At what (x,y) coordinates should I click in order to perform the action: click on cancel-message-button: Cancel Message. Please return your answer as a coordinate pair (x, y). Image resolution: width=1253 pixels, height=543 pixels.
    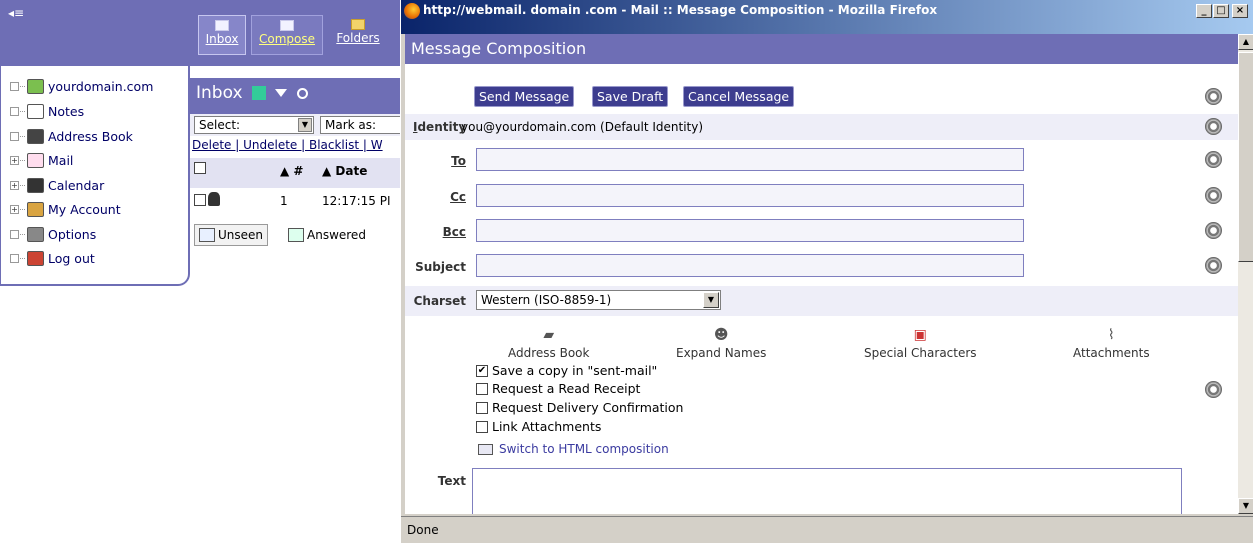
    Looking at the image, I should click on (739, 96).